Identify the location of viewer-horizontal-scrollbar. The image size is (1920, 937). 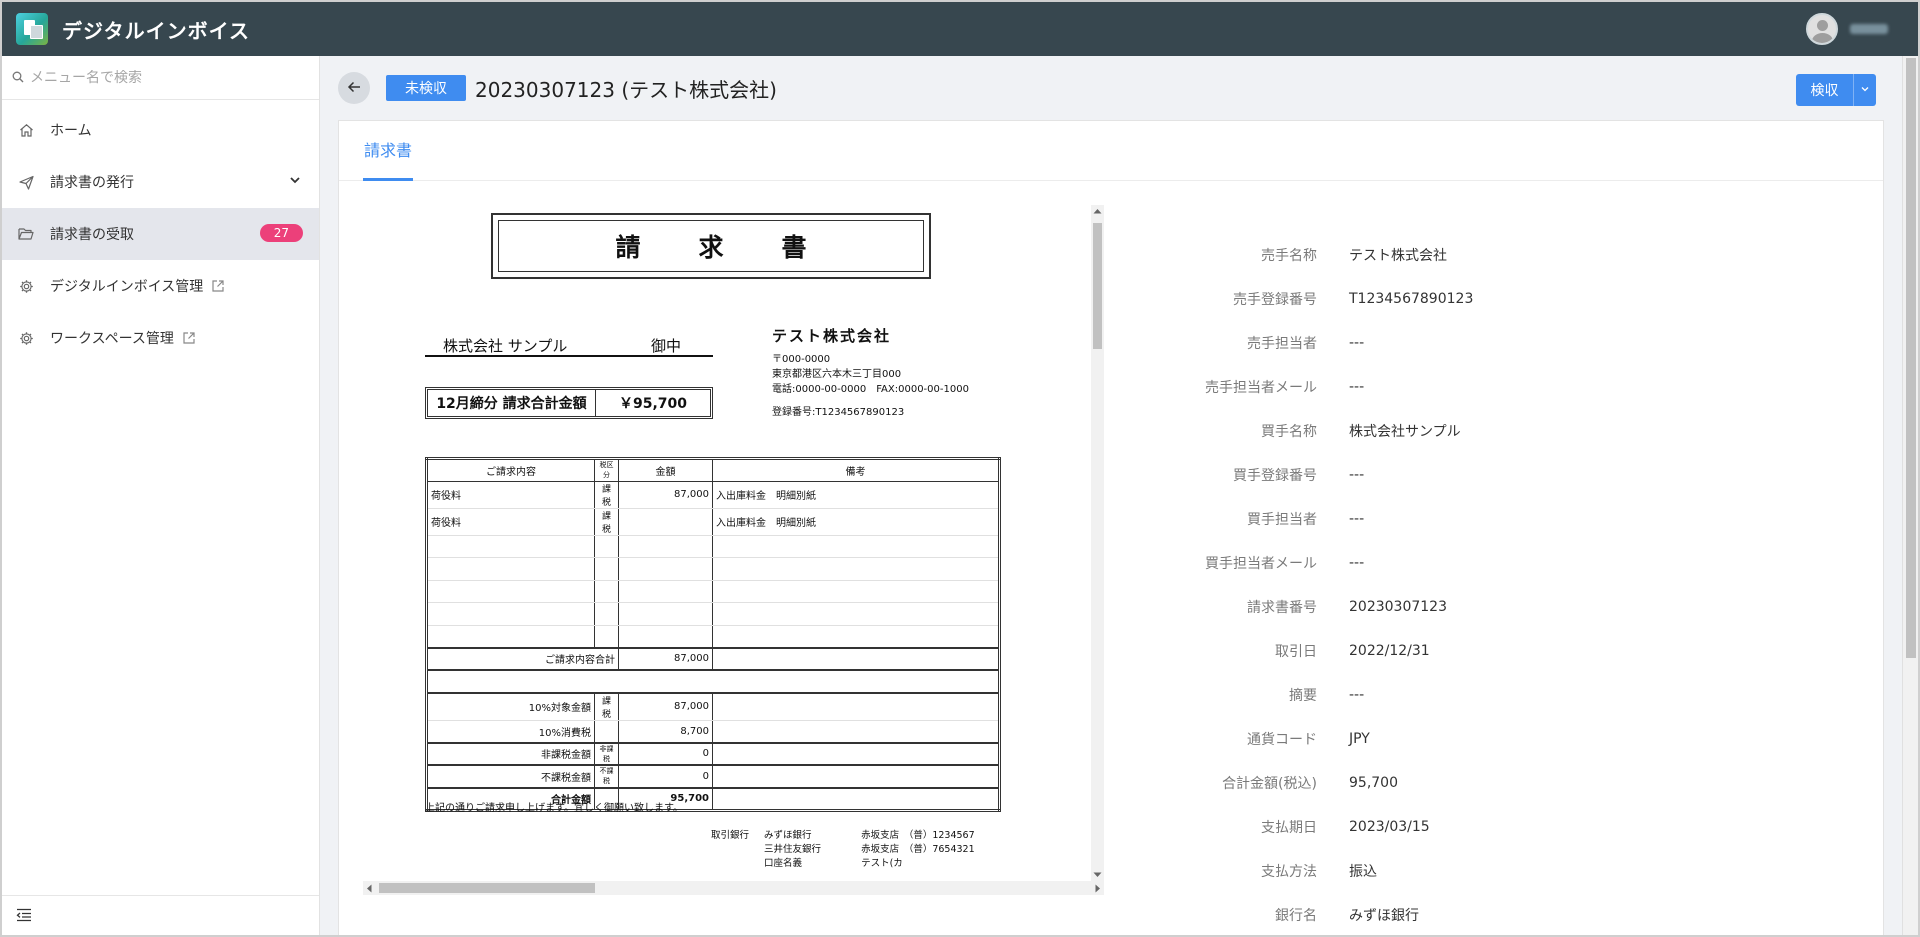
(733, 888).